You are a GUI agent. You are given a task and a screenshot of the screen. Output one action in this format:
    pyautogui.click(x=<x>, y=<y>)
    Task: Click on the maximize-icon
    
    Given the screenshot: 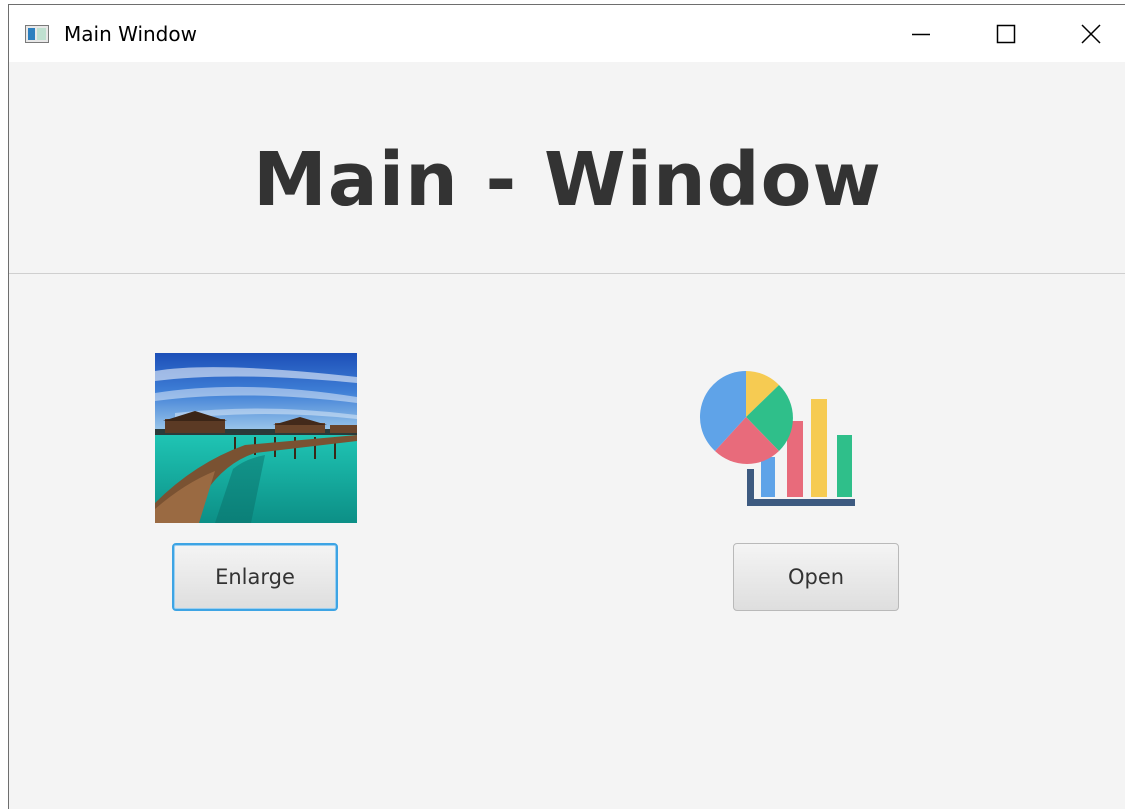 What is the action you would take?
    pyautogui.click(x=1006, y=33)
    